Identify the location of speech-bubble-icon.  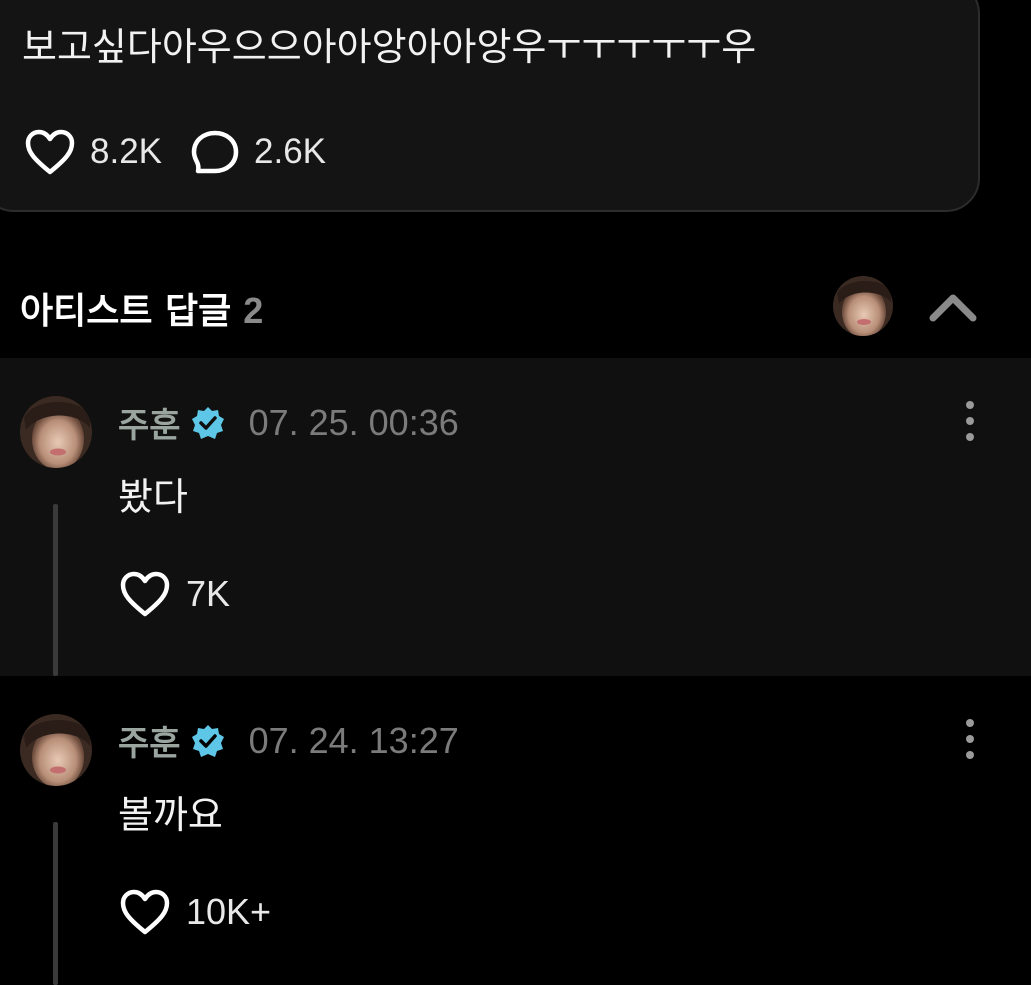
(215, 152).